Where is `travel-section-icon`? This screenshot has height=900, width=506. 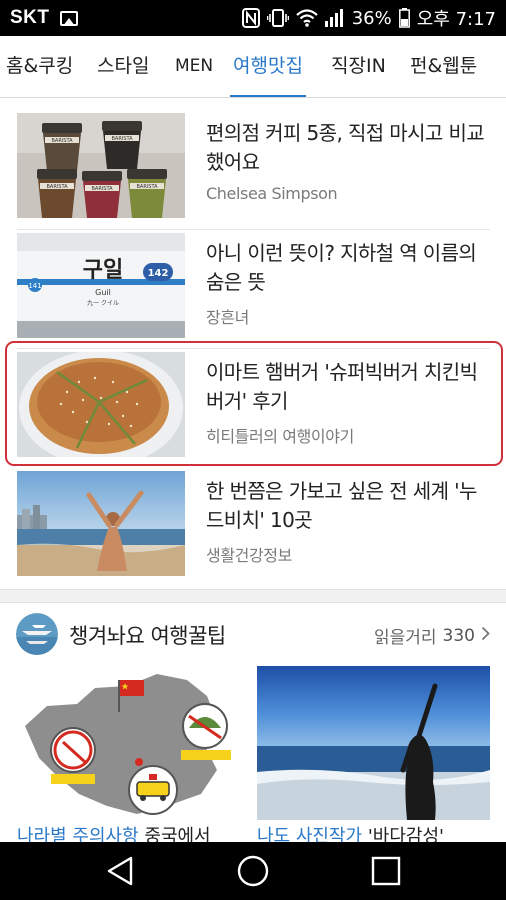 travel-section-icon is located at coordinates (37, 634).